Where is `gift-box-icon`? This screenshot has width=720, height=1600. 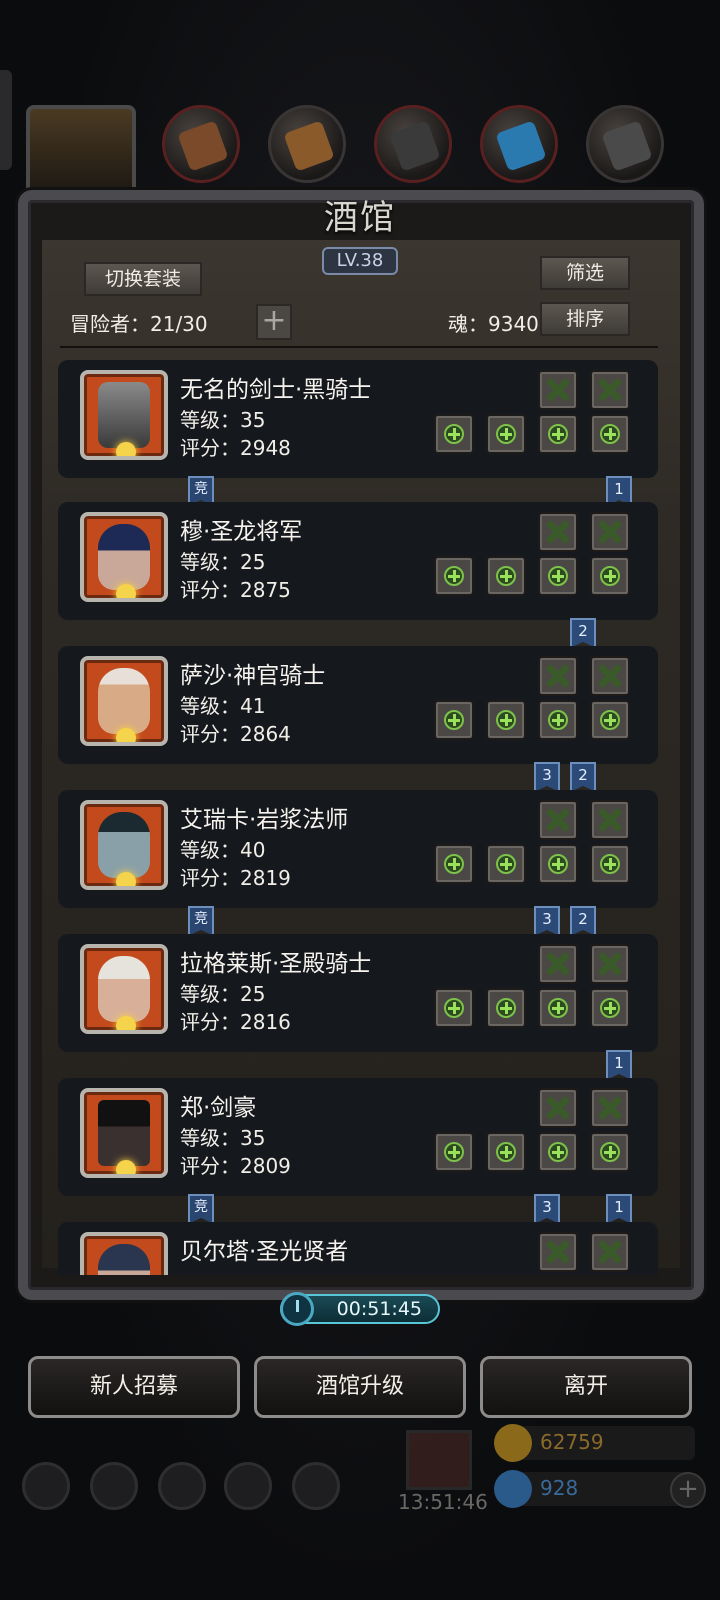
gift-box-icon is located at coordinates (439, 1460).